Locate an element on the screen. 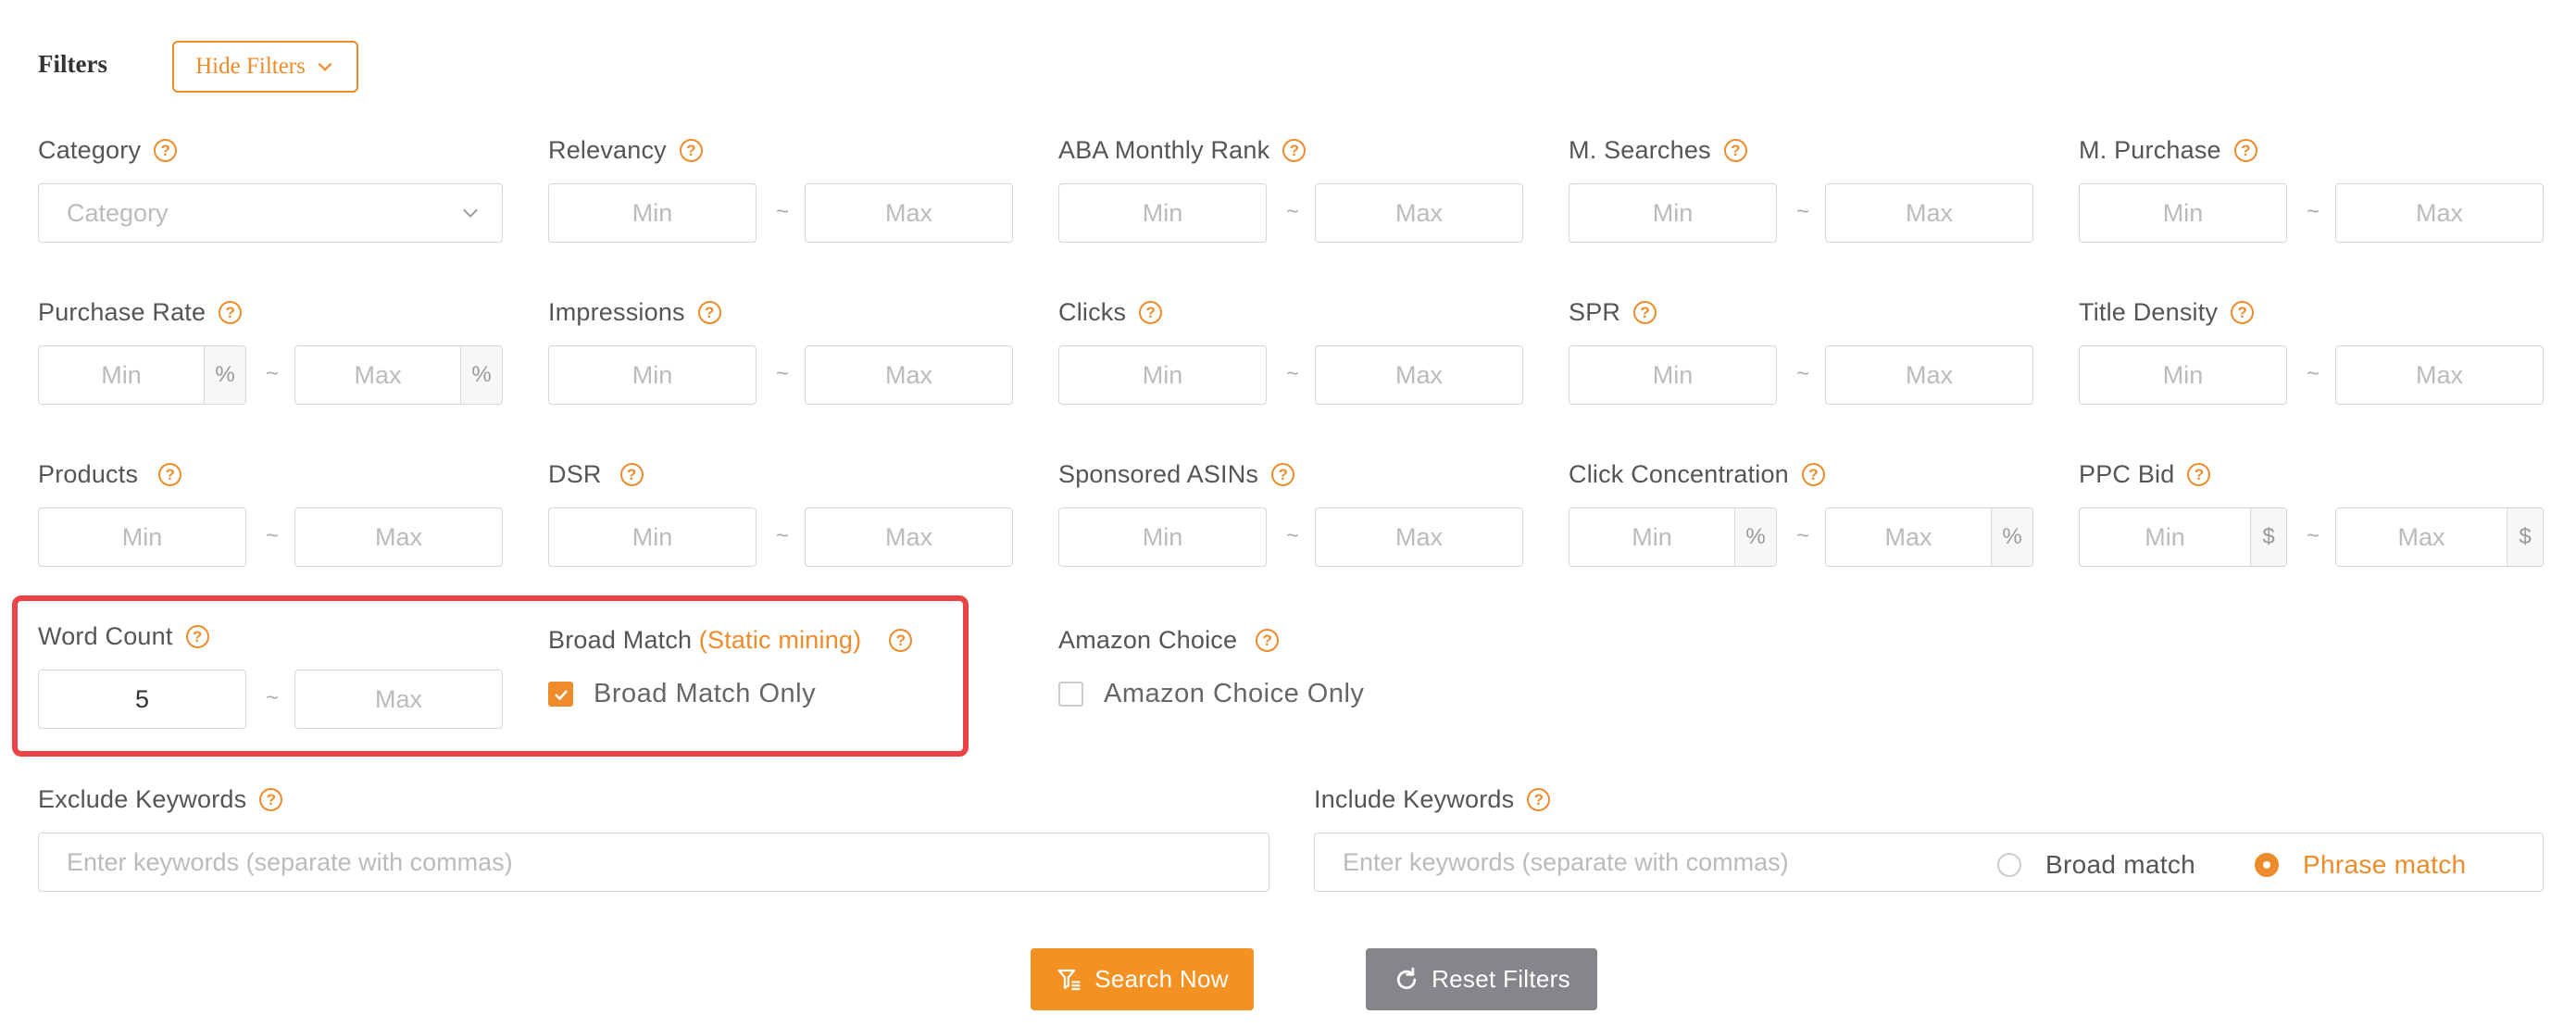 The image size is (2576, 1027). hide-filters-button: Hide Filters is located at coordinates (265, 67).